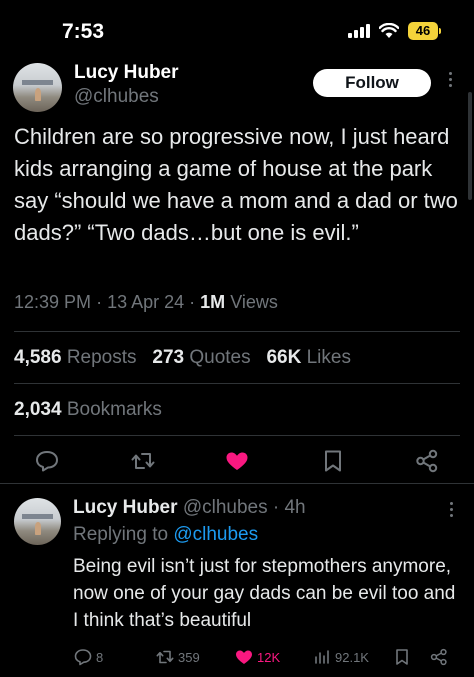 This screenshot has height=677, width=474. I want to click on reply-bookmark-button, so click(402, 657).